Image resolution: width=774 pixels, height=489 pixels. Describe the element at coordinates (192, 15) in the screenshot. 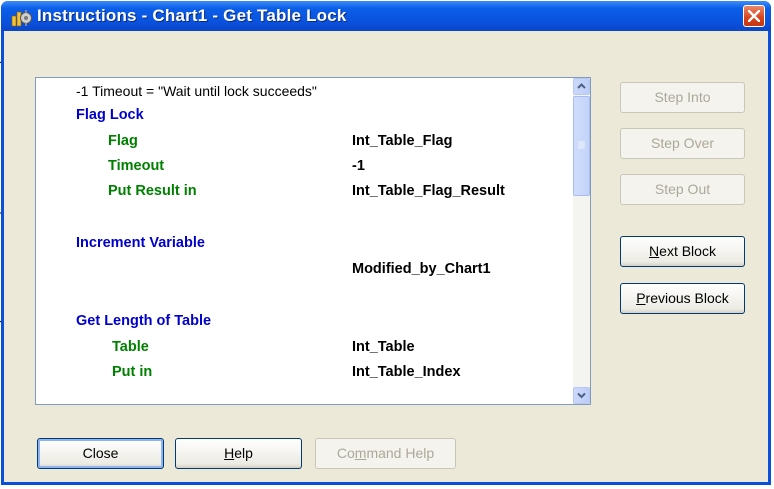

I see `window-title: Instructions - Chart1 - Get Table Lock` at that location.